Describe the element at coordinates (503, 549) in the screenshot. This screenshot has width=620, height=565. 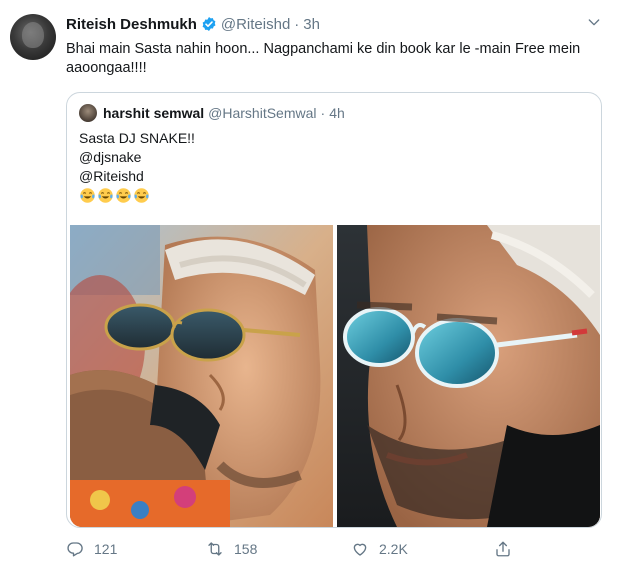
I see `share-icon` at that location.